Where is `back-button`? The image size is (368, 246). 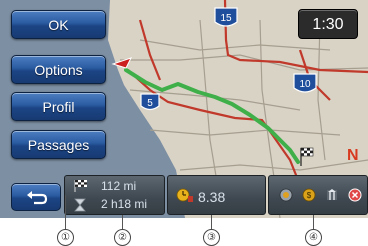 back-button is located at coordinates (36, 197).